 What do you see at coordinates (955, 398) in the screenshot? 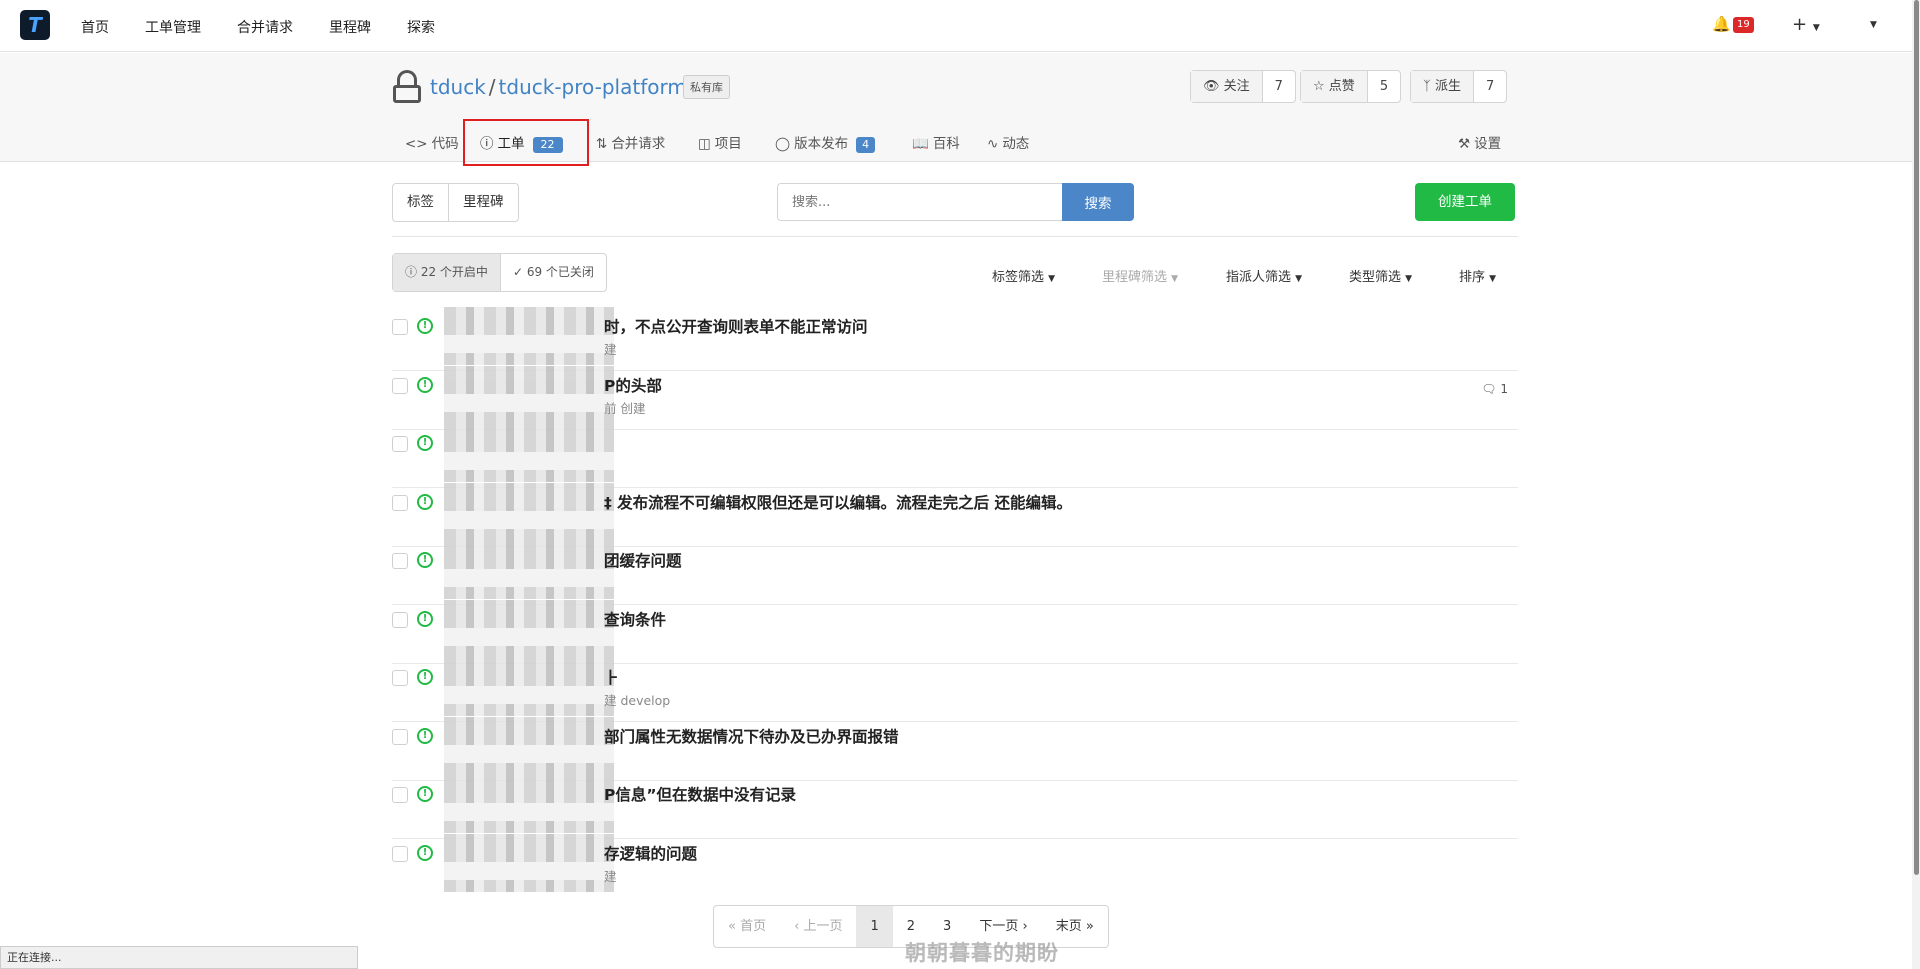
I see `issue-row: ! P的头部 前 创建 🗨 1` at bounding box center [955, 398].